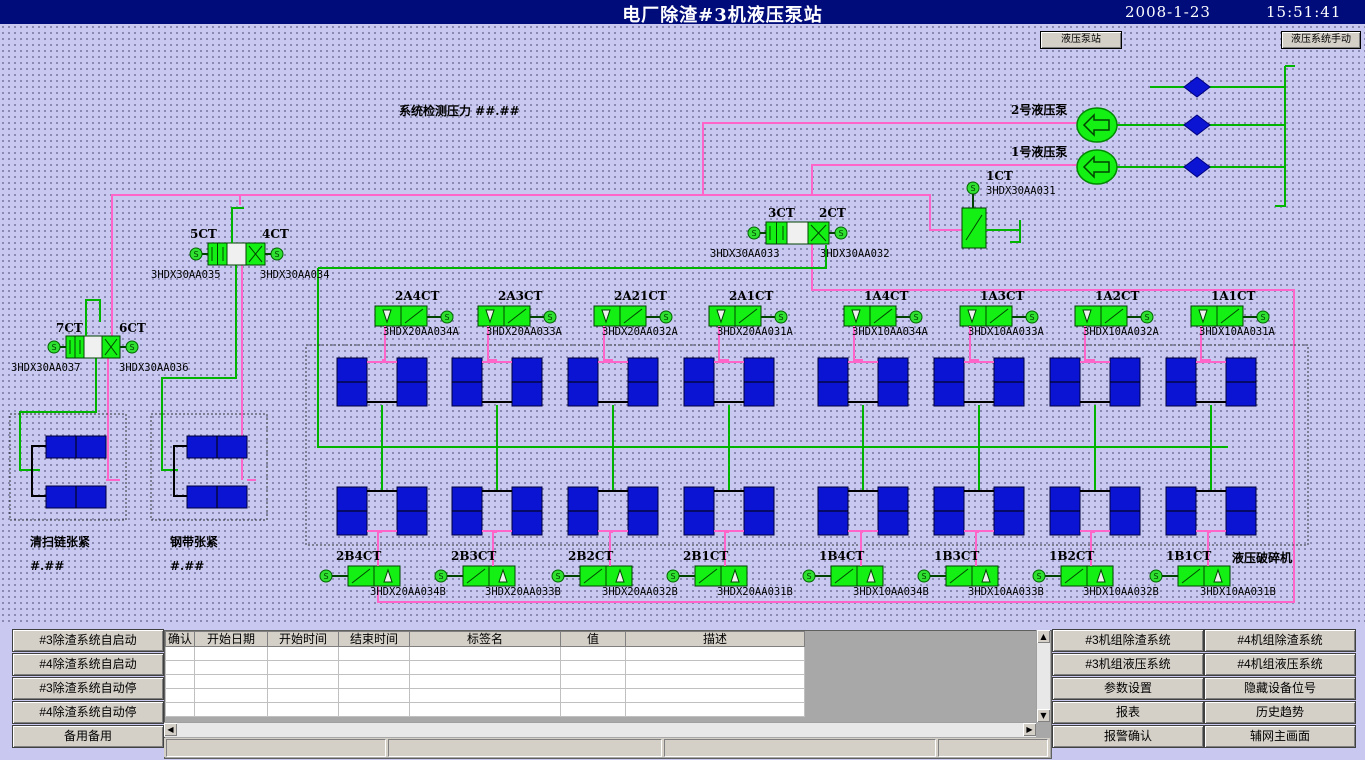 Image resolution: width=1365 pixels, height=760 pixels. What do you see at coordinates (1280, 688) in the screenshot?
I see `hide-tag-numbers-button: 隐藏设备位号` at bounding box center [1280, 688].